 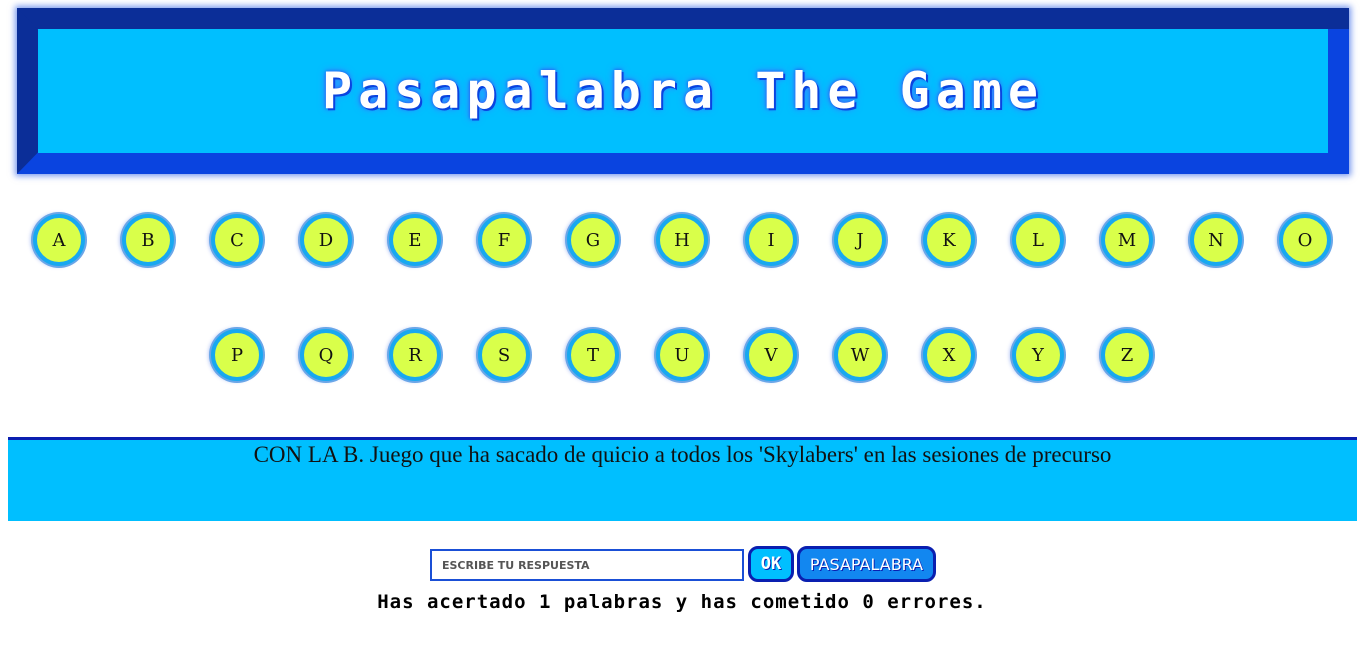 What do you see at coordinates (866, 564) in the screenshot?
I see `pasapalabra-button: PASAPALABRA` at bounding box center [866, 564].